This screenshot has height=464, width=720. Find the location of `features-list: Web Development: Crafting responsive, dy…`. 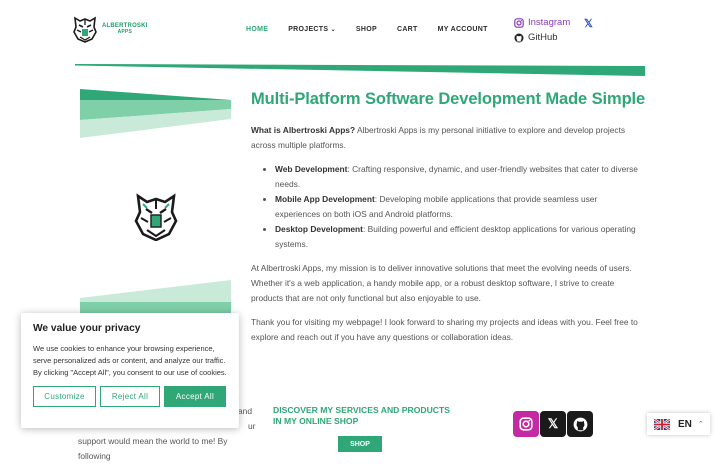

features-list: Web Development: Crafting responsive, dy… is located at coordinates (446, 207).